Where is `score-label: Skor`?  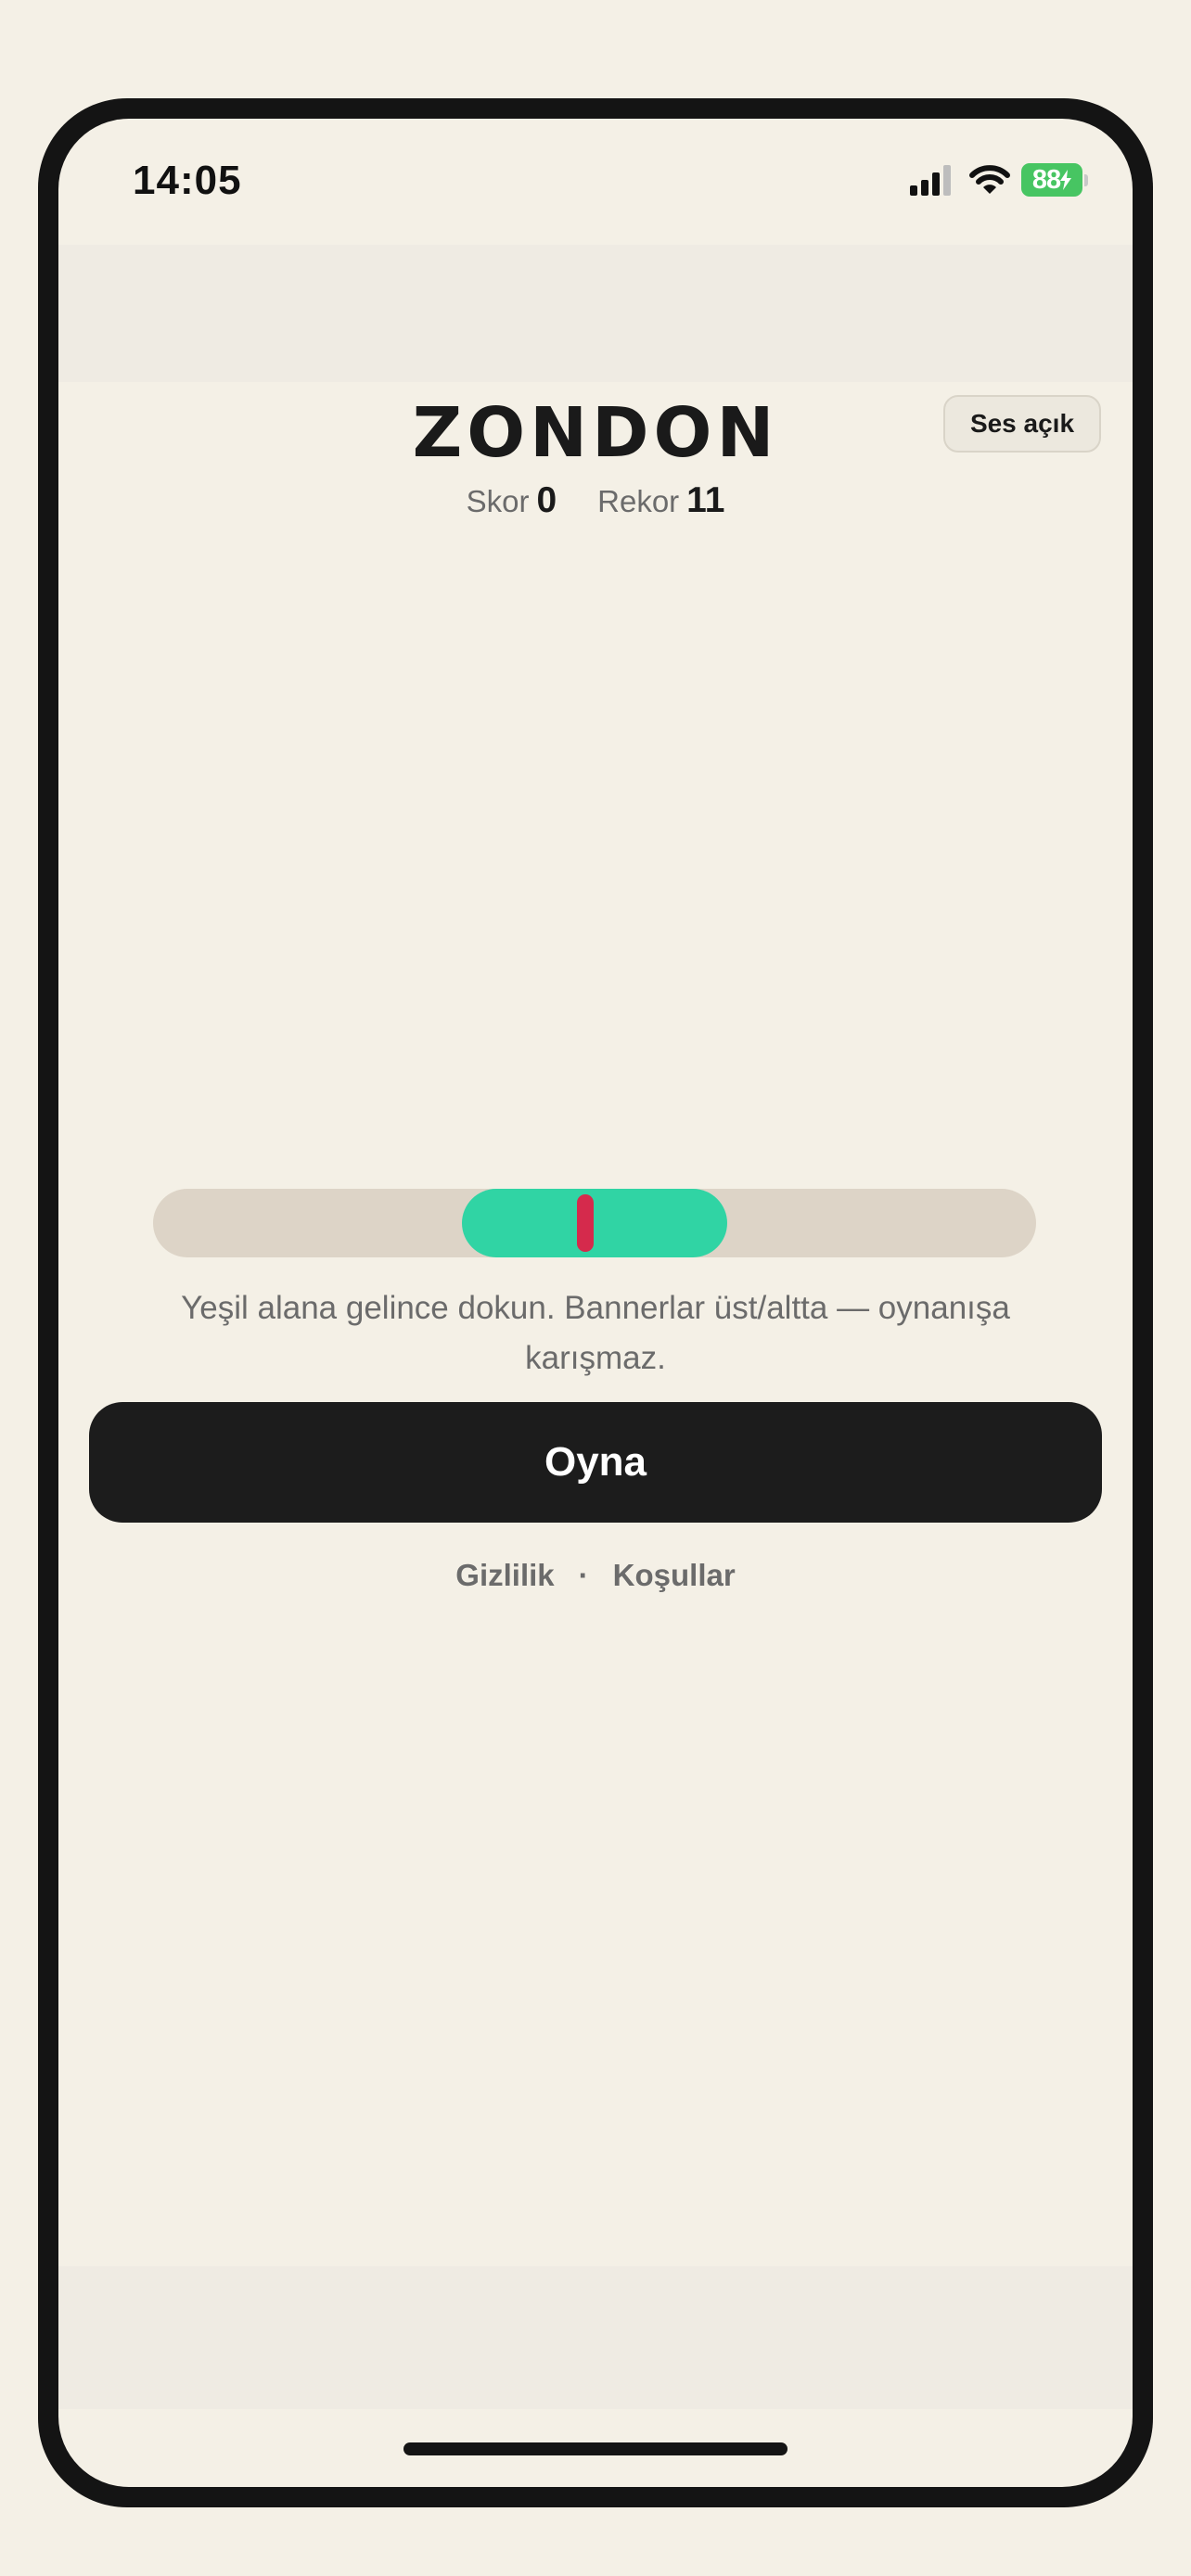
score-label: Skor is located at coordinates (498, 501).